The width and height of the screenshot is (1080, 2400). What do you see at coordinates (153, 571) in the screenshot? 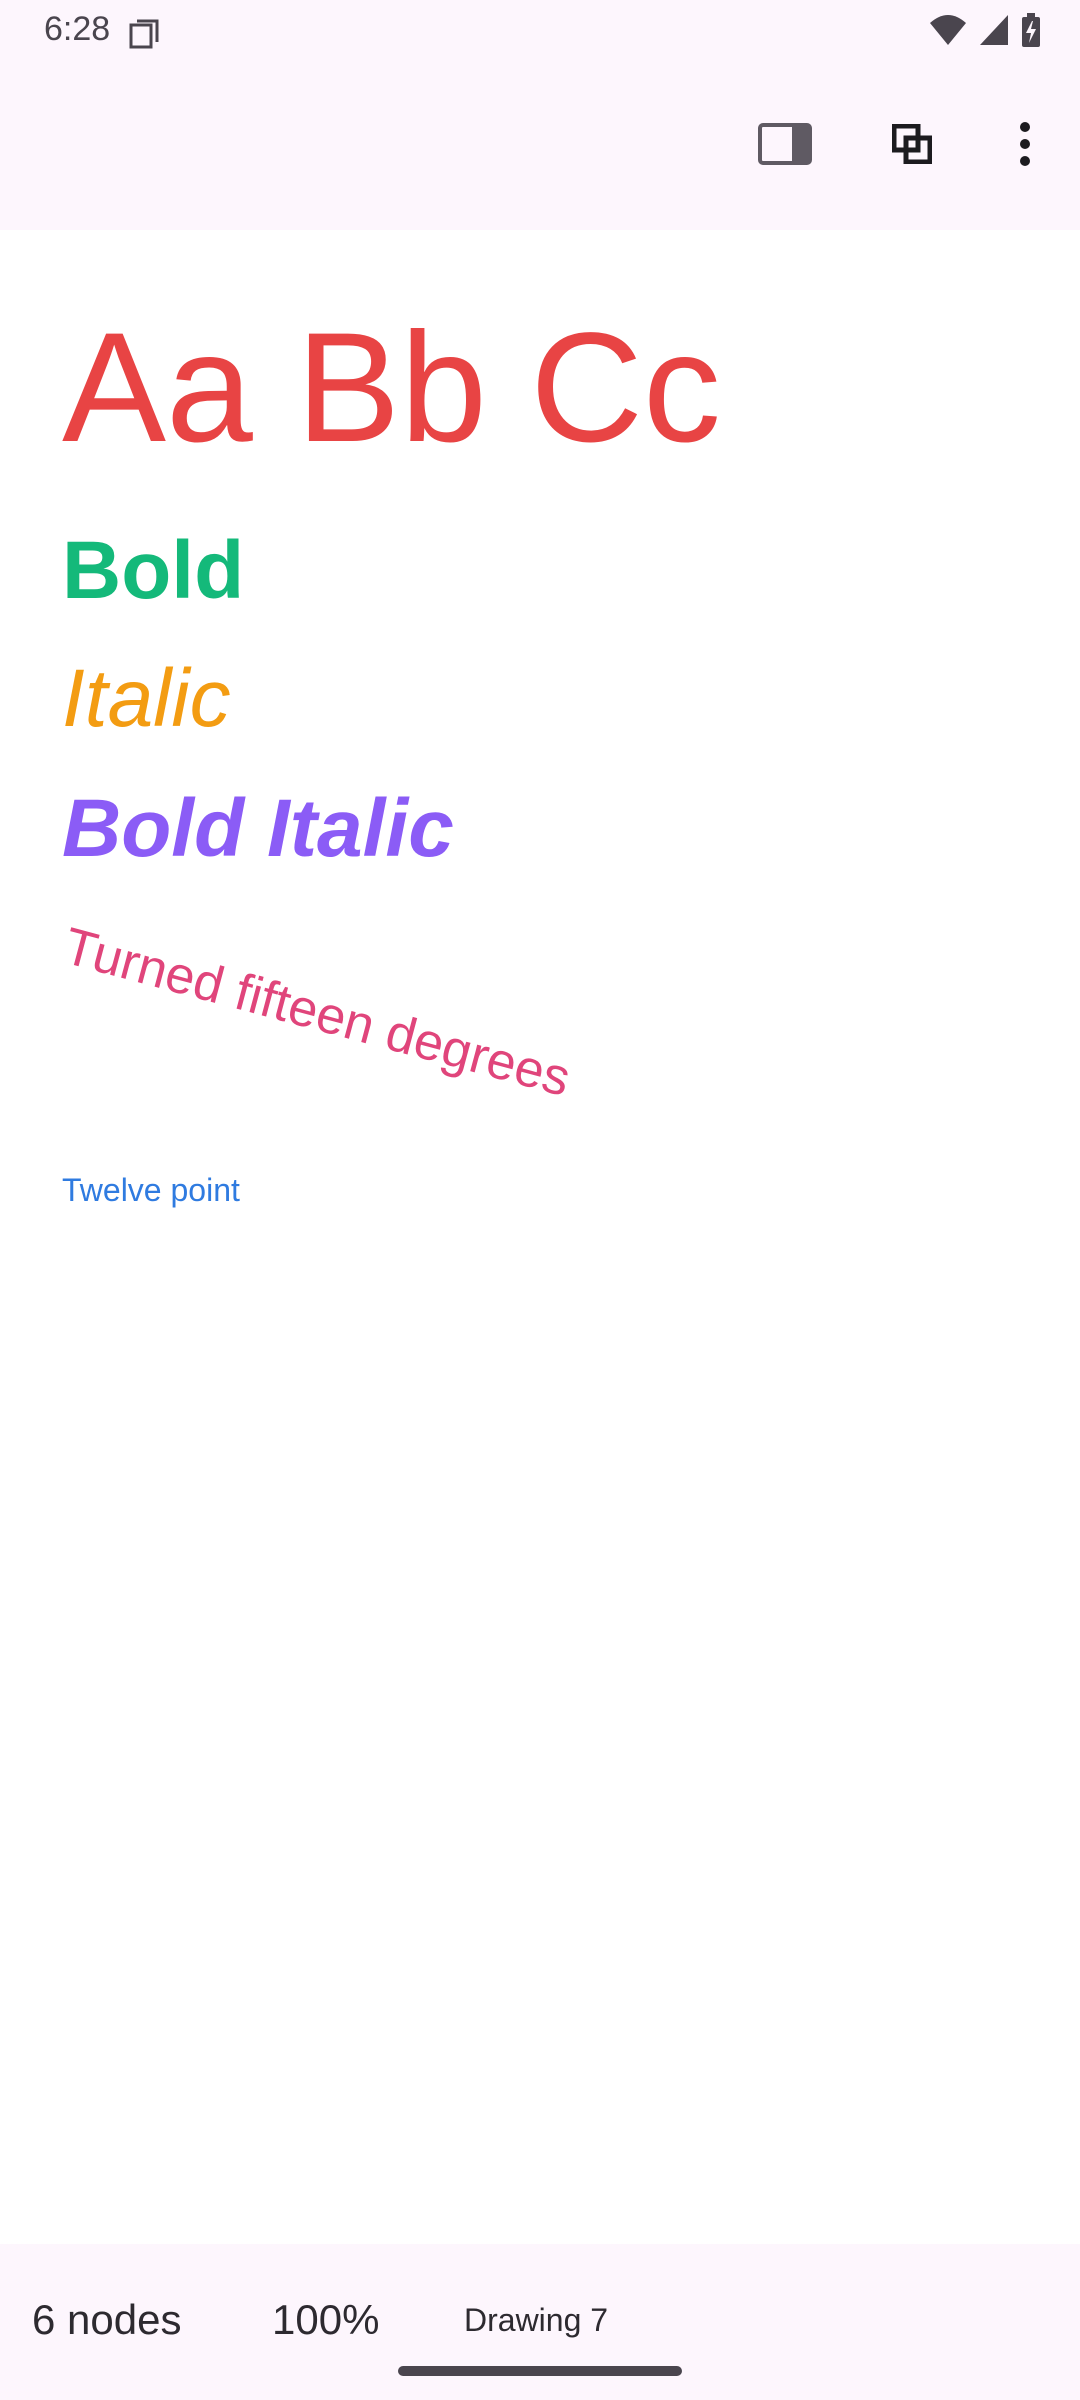
I see `text-node-bold: Bold` at bounding box center [153, 571].